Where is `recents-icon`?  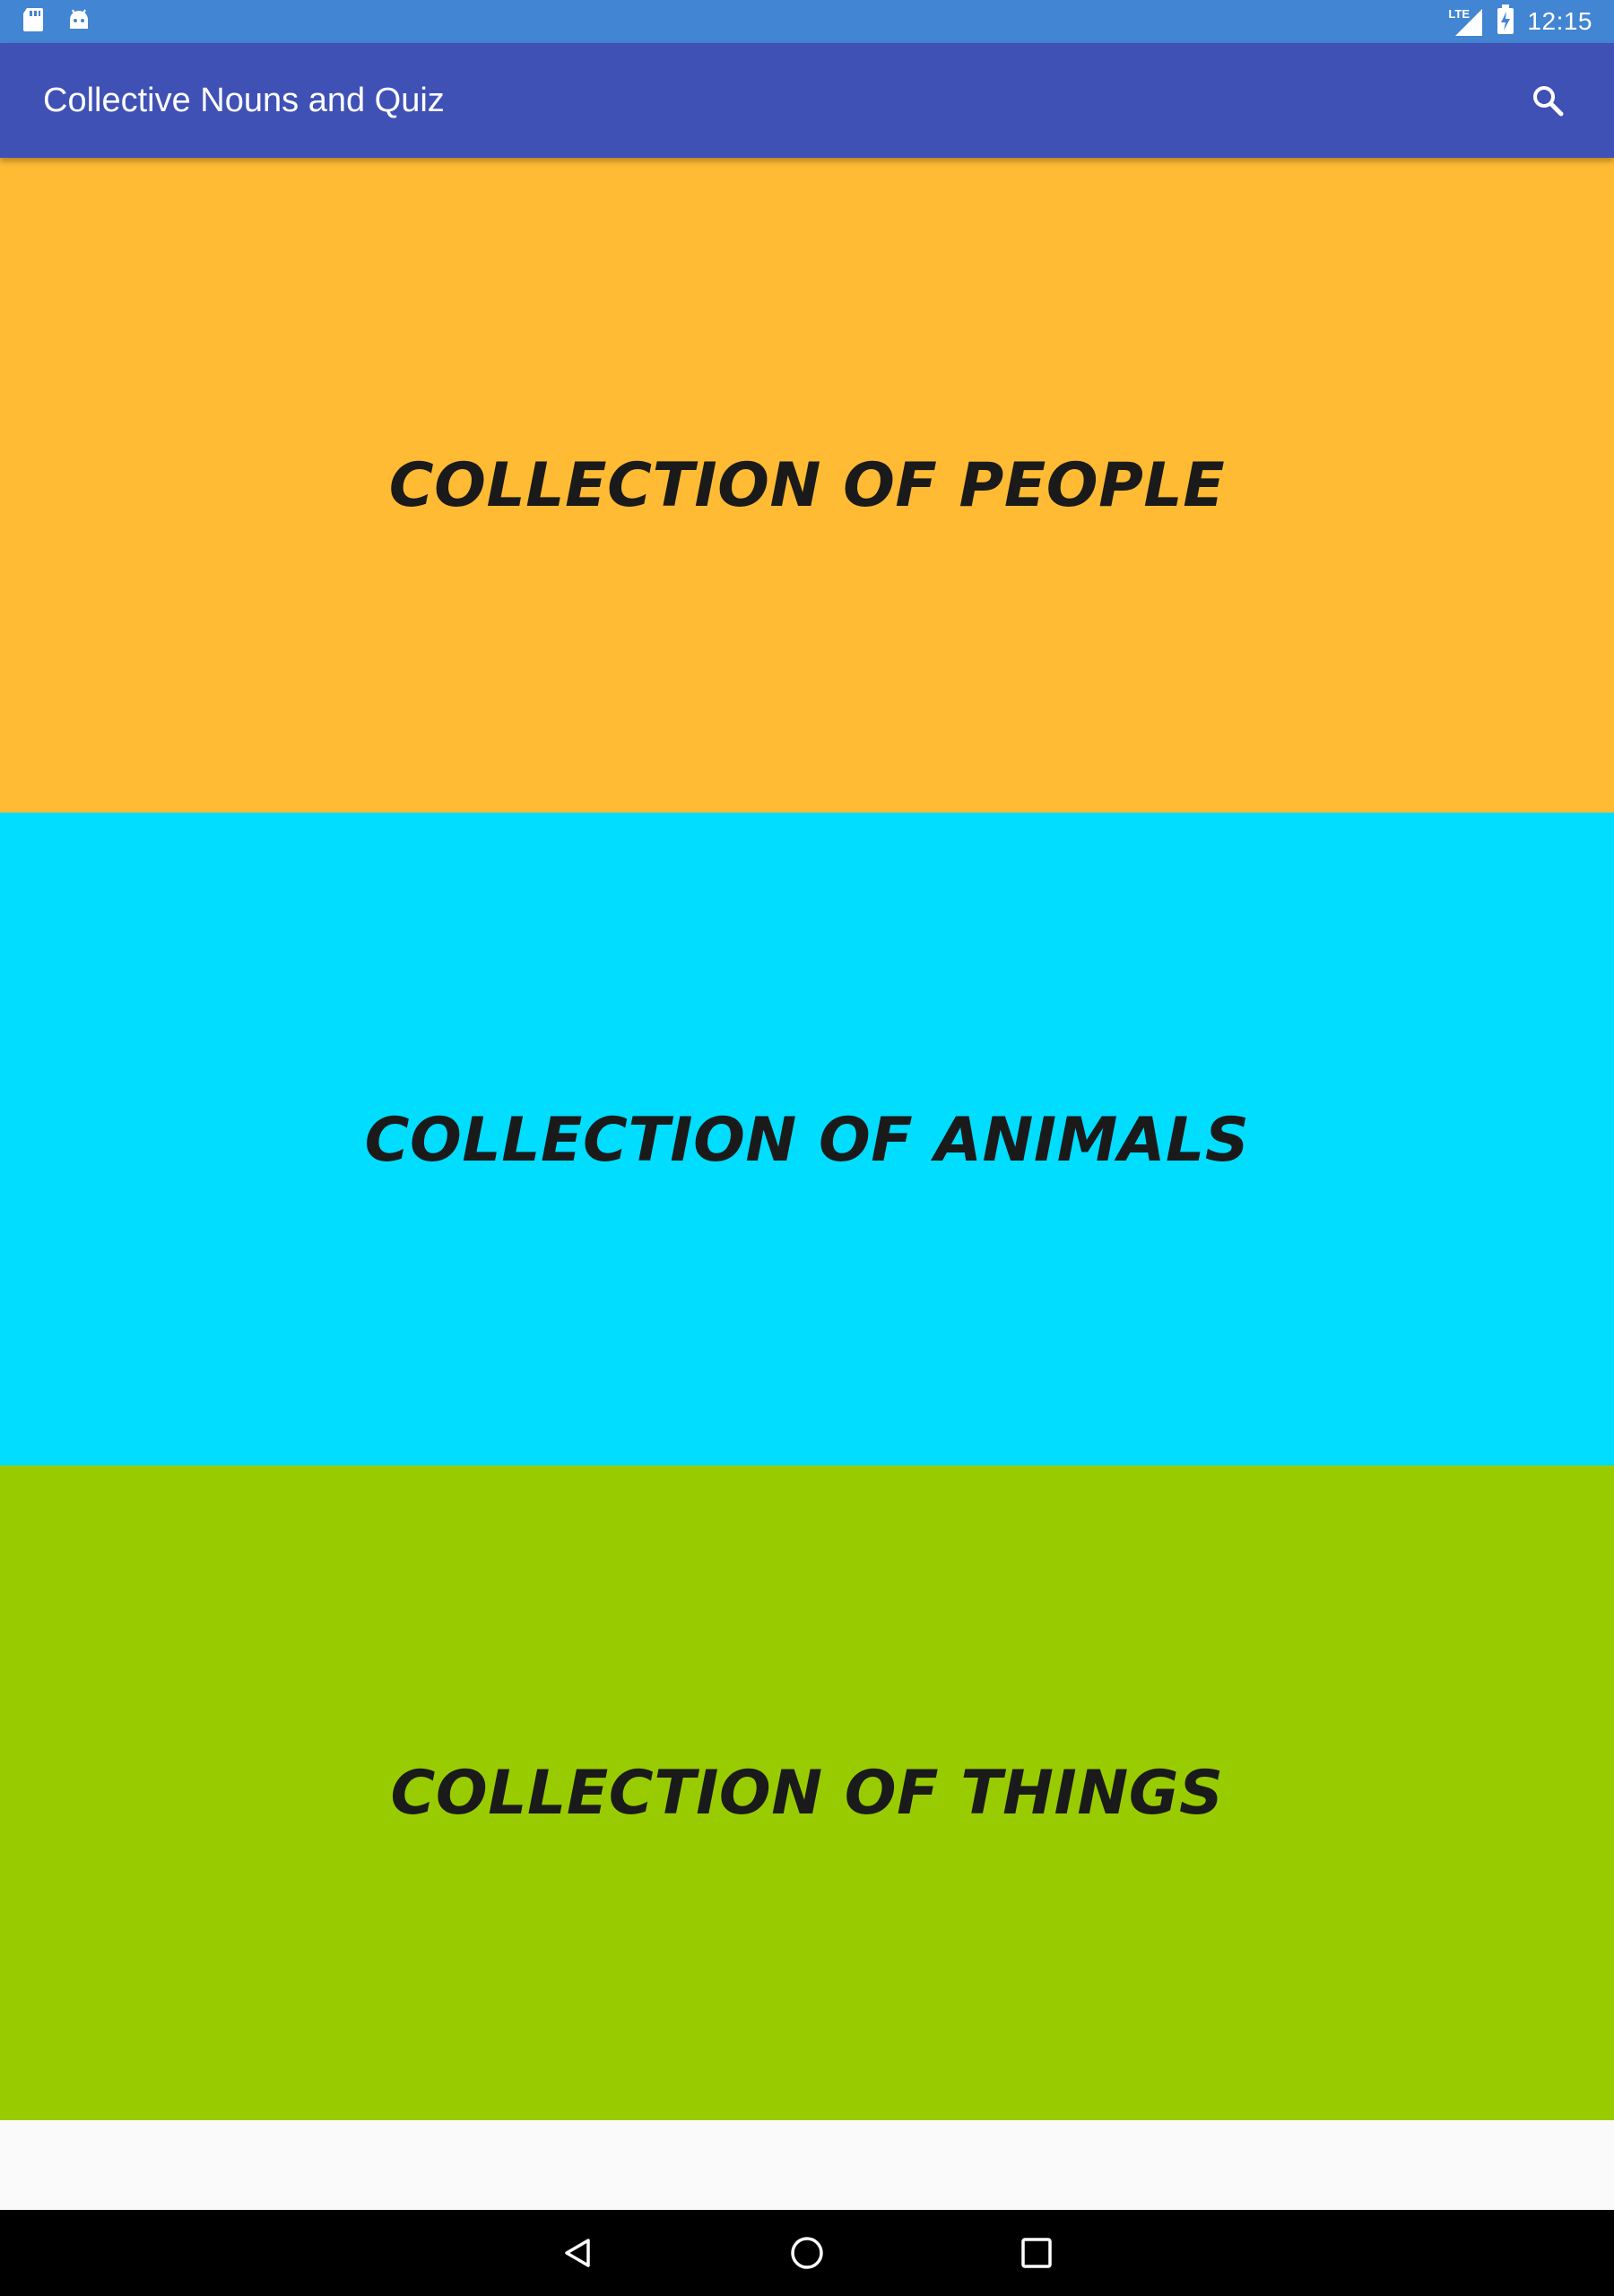
recents-icon is located at coordinates (1036, 2253).